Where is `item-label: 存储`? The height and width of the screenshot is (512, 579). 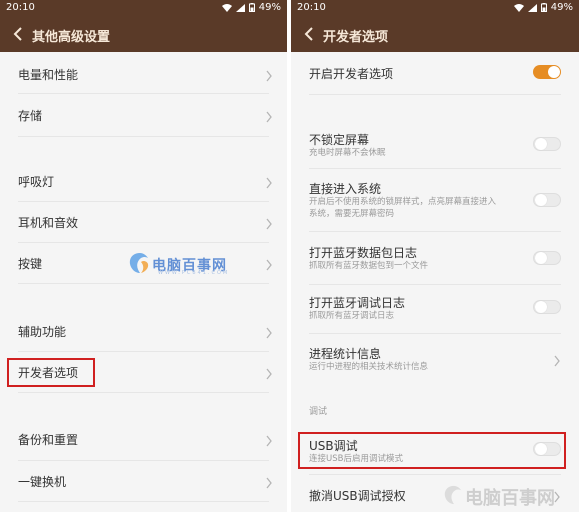 item-label: 存储 is located at coordinates (30, 116).